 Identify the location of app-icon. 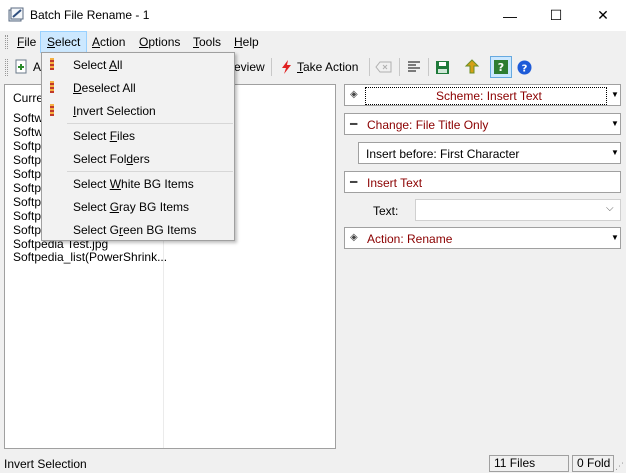
(16, 15).